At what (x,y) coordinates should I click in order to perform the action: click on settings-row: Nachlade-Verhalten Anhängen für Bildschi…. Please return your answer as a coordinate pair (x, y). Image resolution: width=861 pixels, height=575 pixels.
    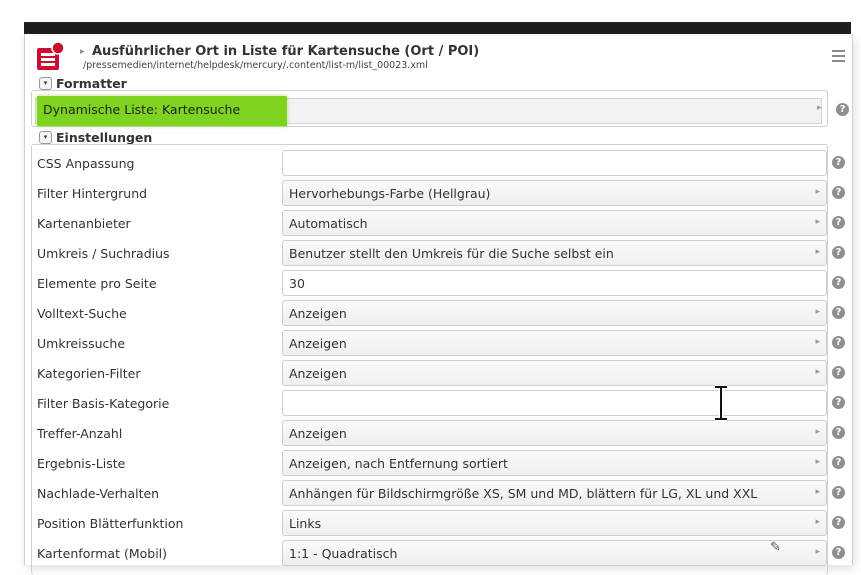
    Looking at the image, I should click on (438, 493).